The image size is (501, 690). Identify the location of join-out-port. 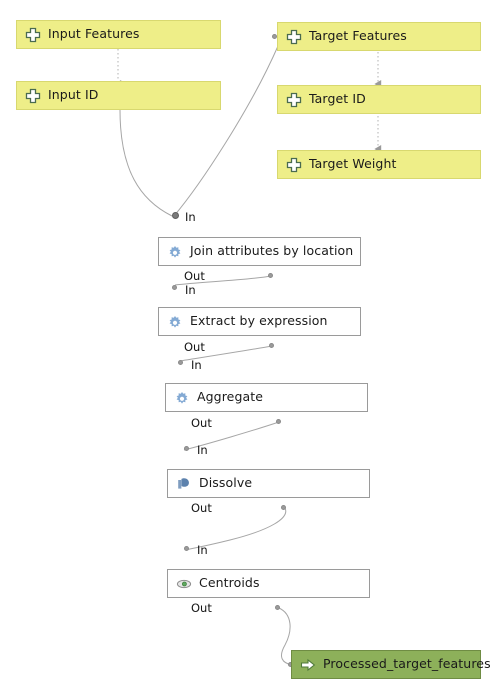
(270, 275).